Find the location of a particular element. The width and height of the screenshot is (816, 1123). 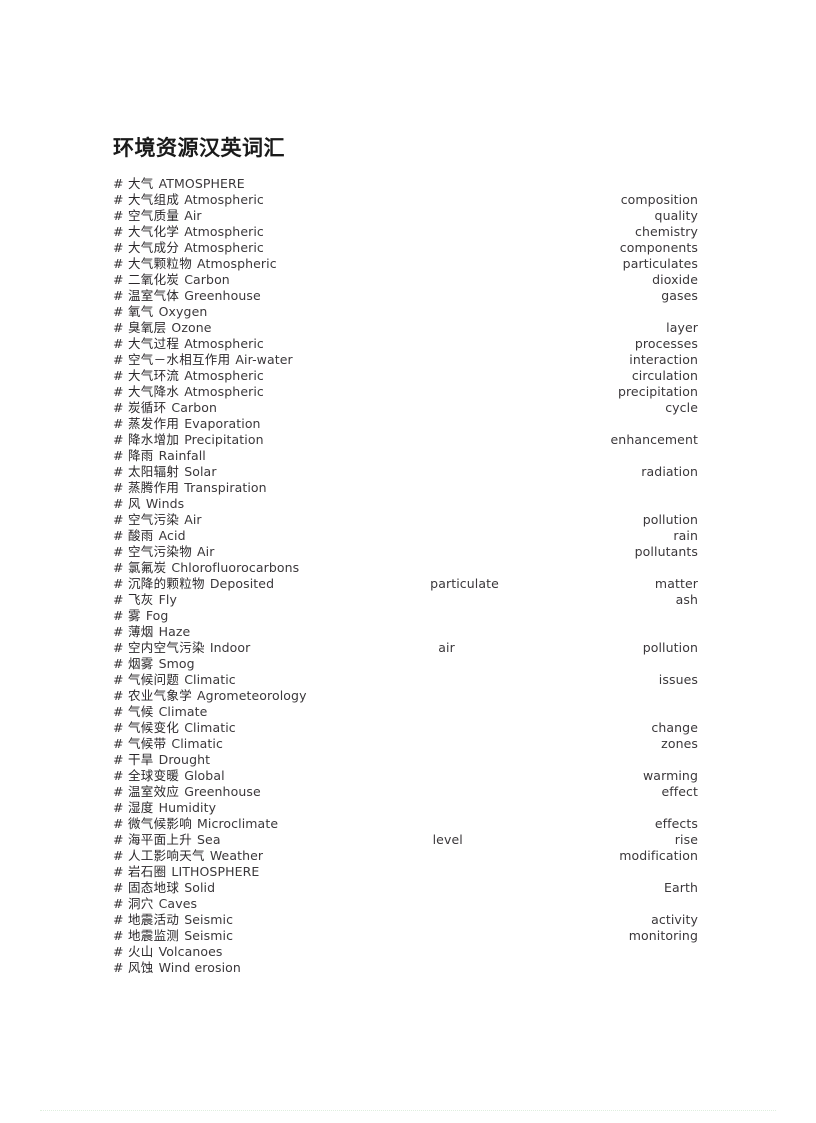

entry-english-word: components is located at coordinates (658, 247).